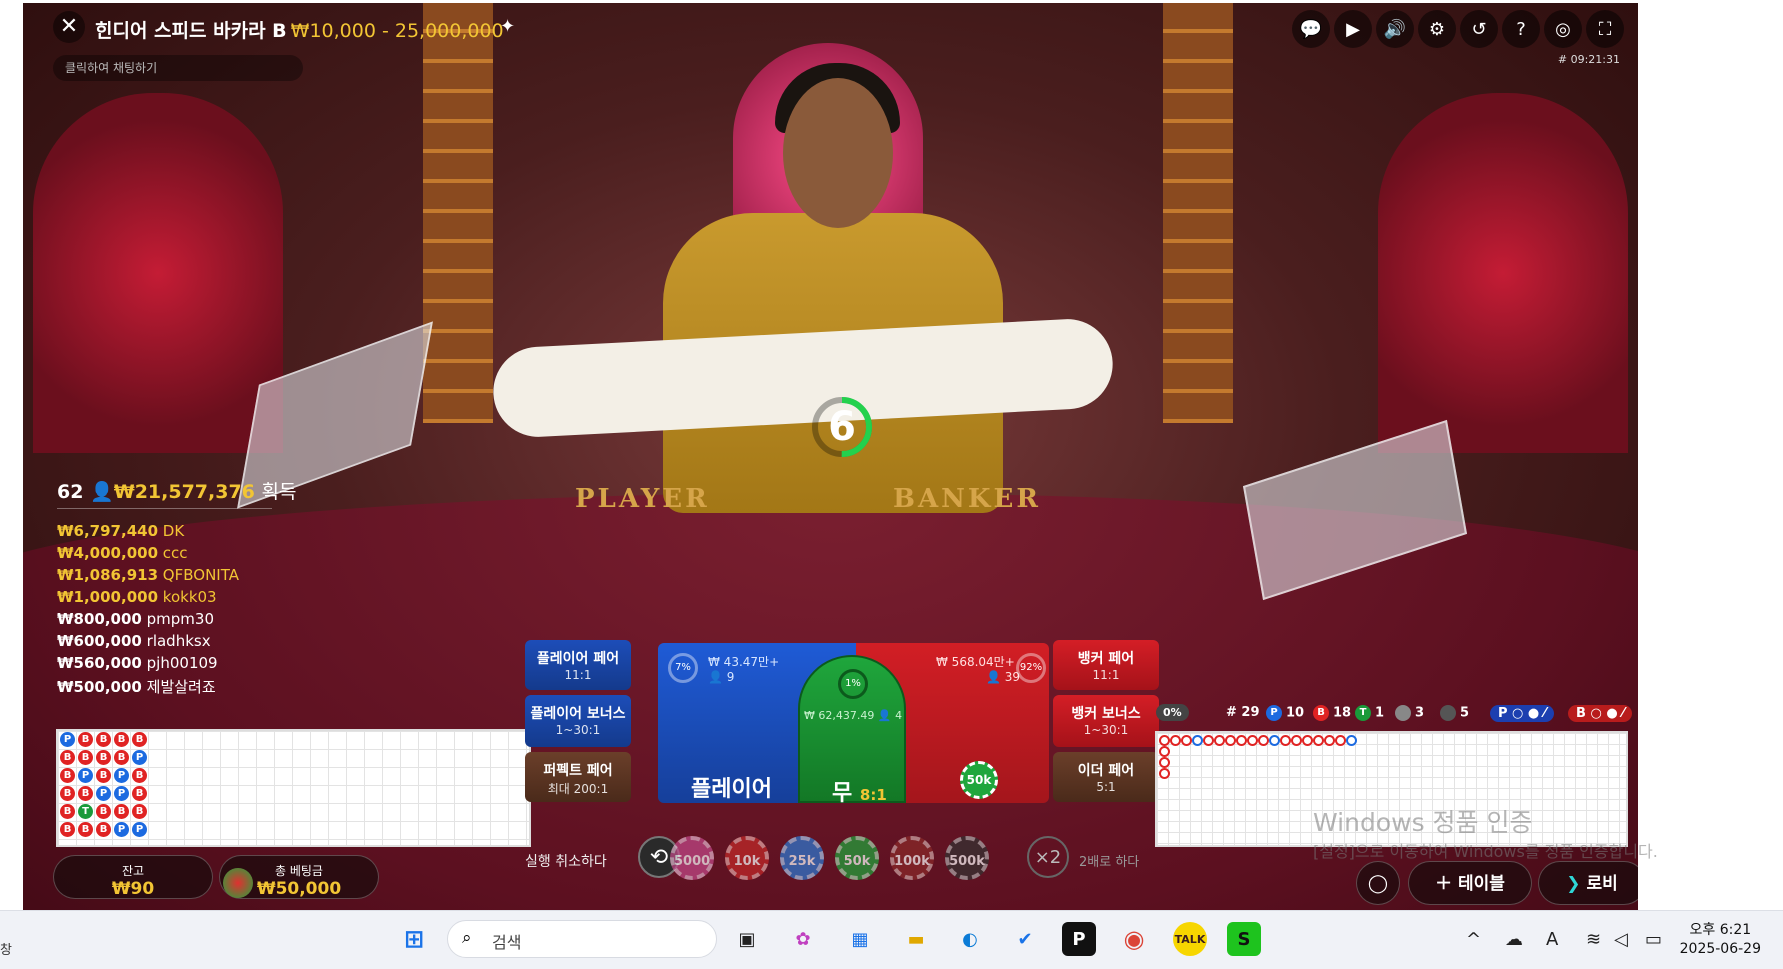 The width and height of the screenshot is (1783, 969). What do you see at coordinates (1605, 29) in the screenshot?
I see `fullscreen-icon: ⛶` at bounding box center [1605, 29].